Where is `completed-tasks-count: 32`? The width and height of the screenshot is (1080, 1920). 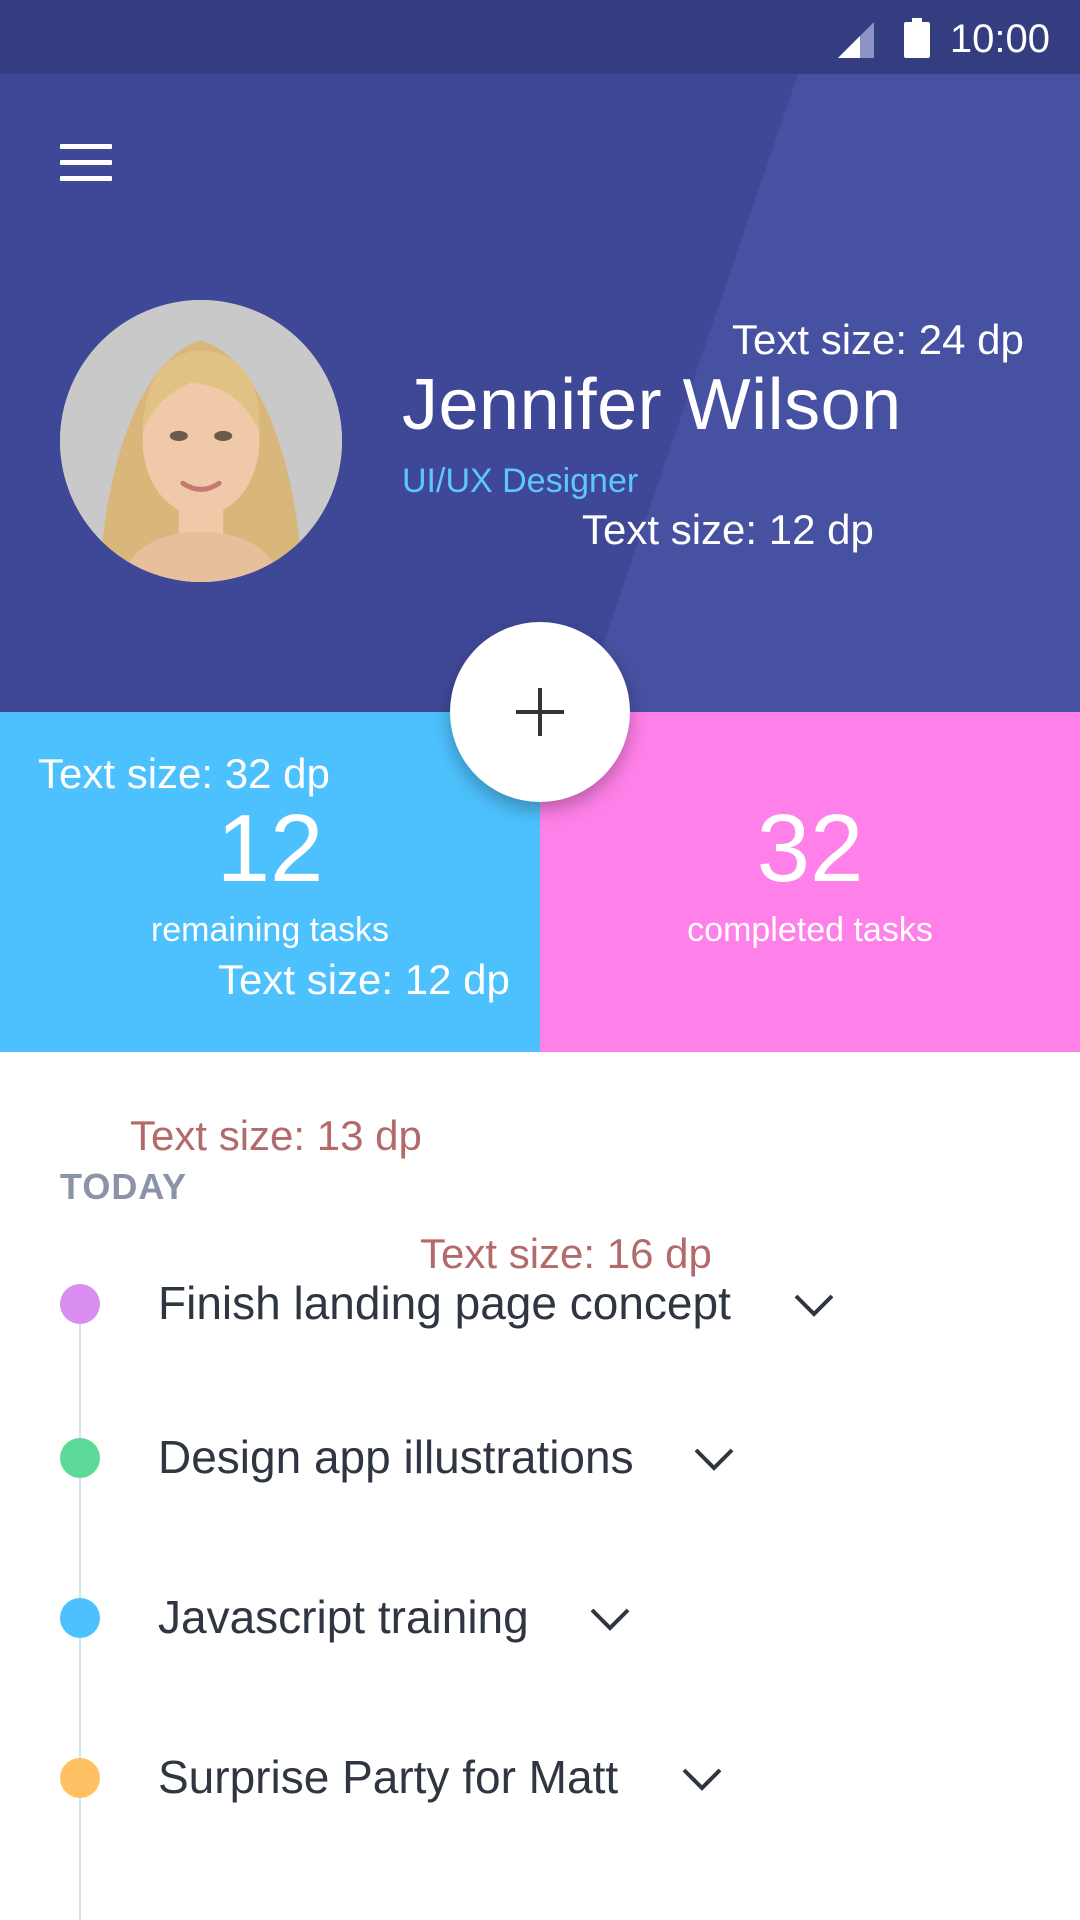
completed-tasks-count: 32 is located at coordinates (810, 848).